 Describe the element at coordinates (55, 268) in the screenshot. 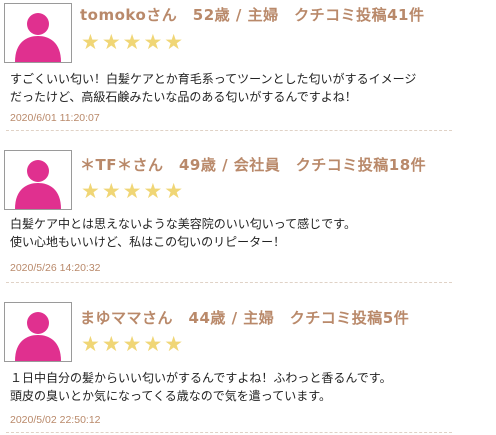

I see `review-date: 2020/5/26 14:20:32` at that location.